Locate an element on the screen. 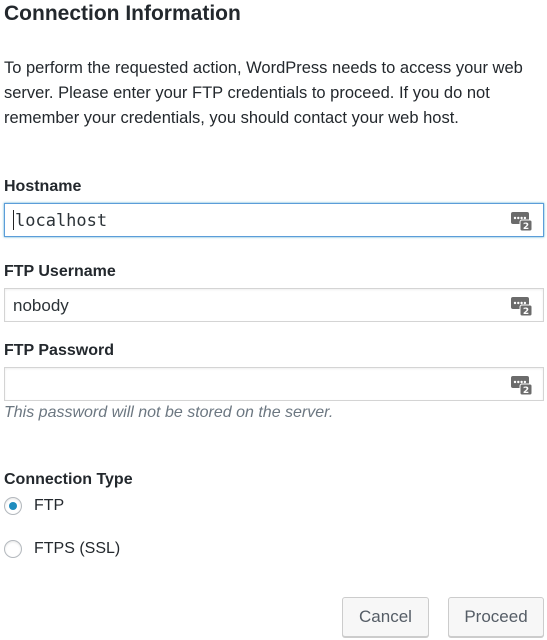 The height and width of the screenshot is (640, 547). ftp-radio-label: FTP is located at coordinates (49, 506).